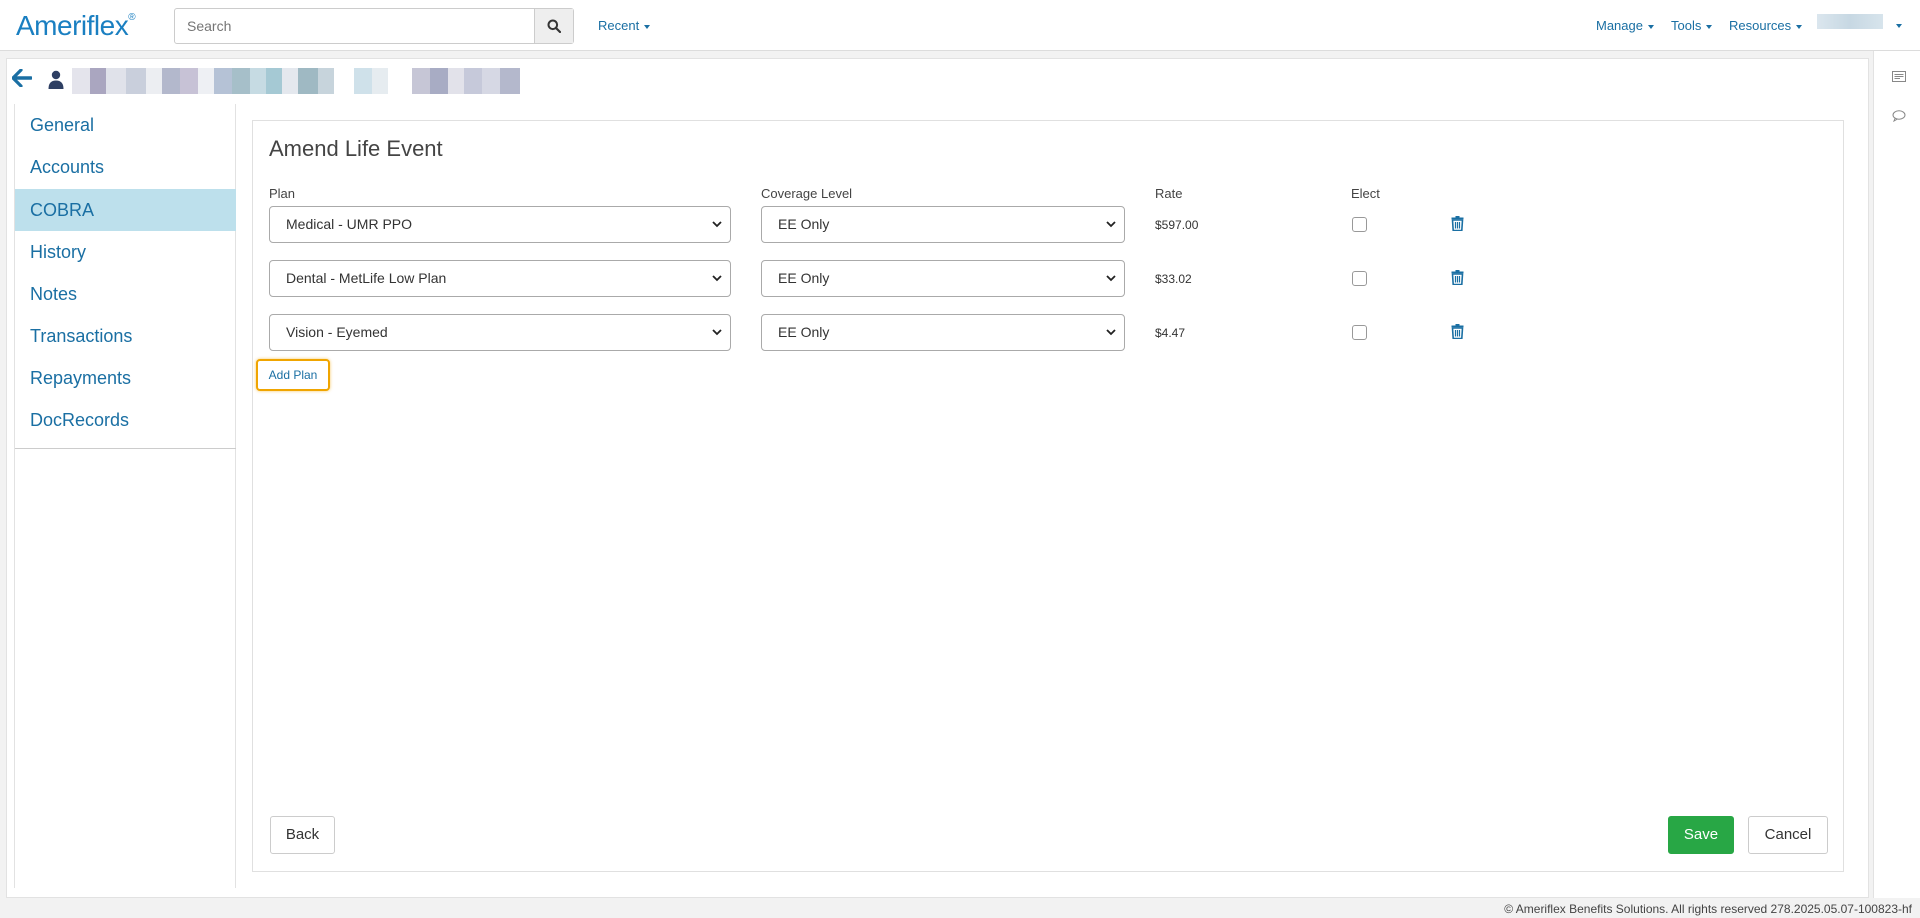  Describe the element at coordinates (1173, 279) in the screenshot. I see `rate-value: $33.02` at that location.